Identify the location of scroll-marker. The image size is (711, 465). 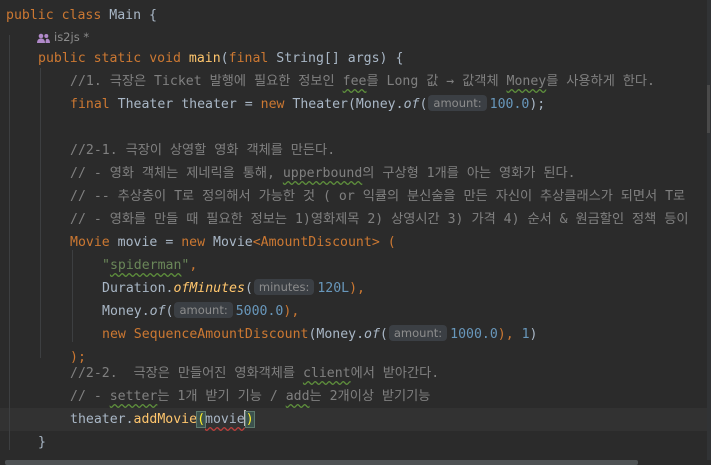
(708, 109).